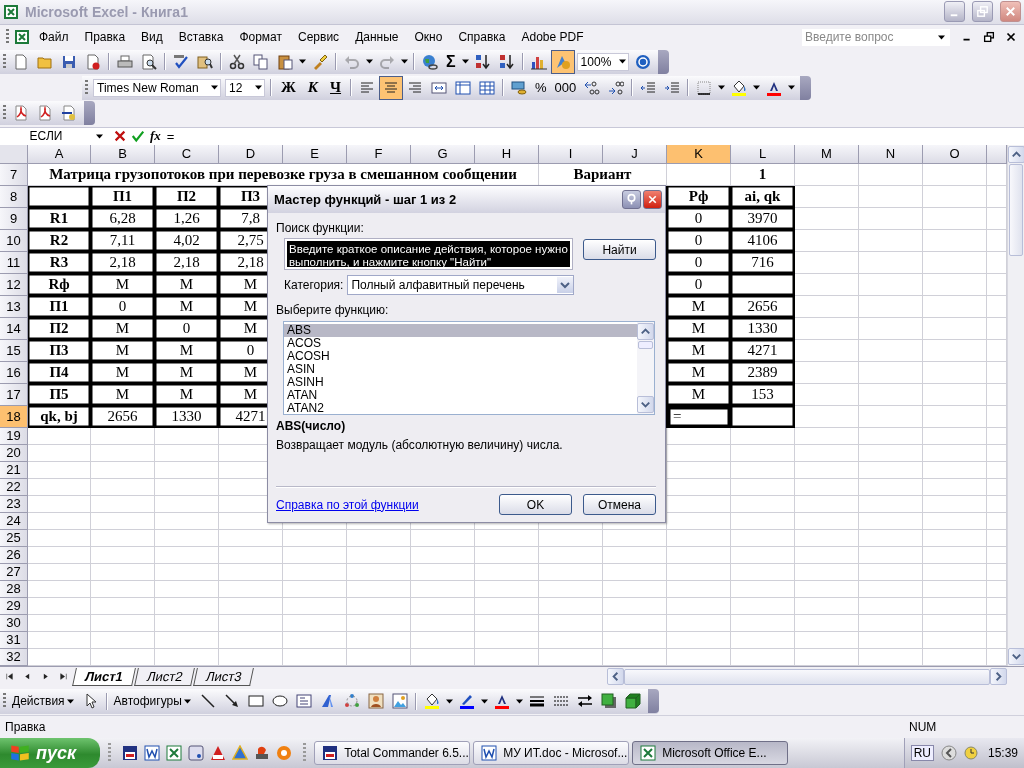  What do you see at coordinates (619, 504) in the screenshot?
I see `cancel-button: Отмена` at bounding box center [619, 504].